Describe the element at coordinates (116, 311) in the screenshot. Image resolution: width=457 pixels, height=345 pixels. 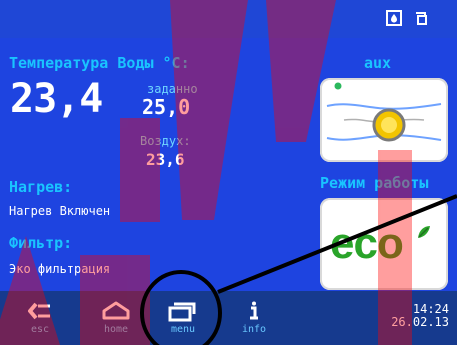
I see `home-icon` at that location.